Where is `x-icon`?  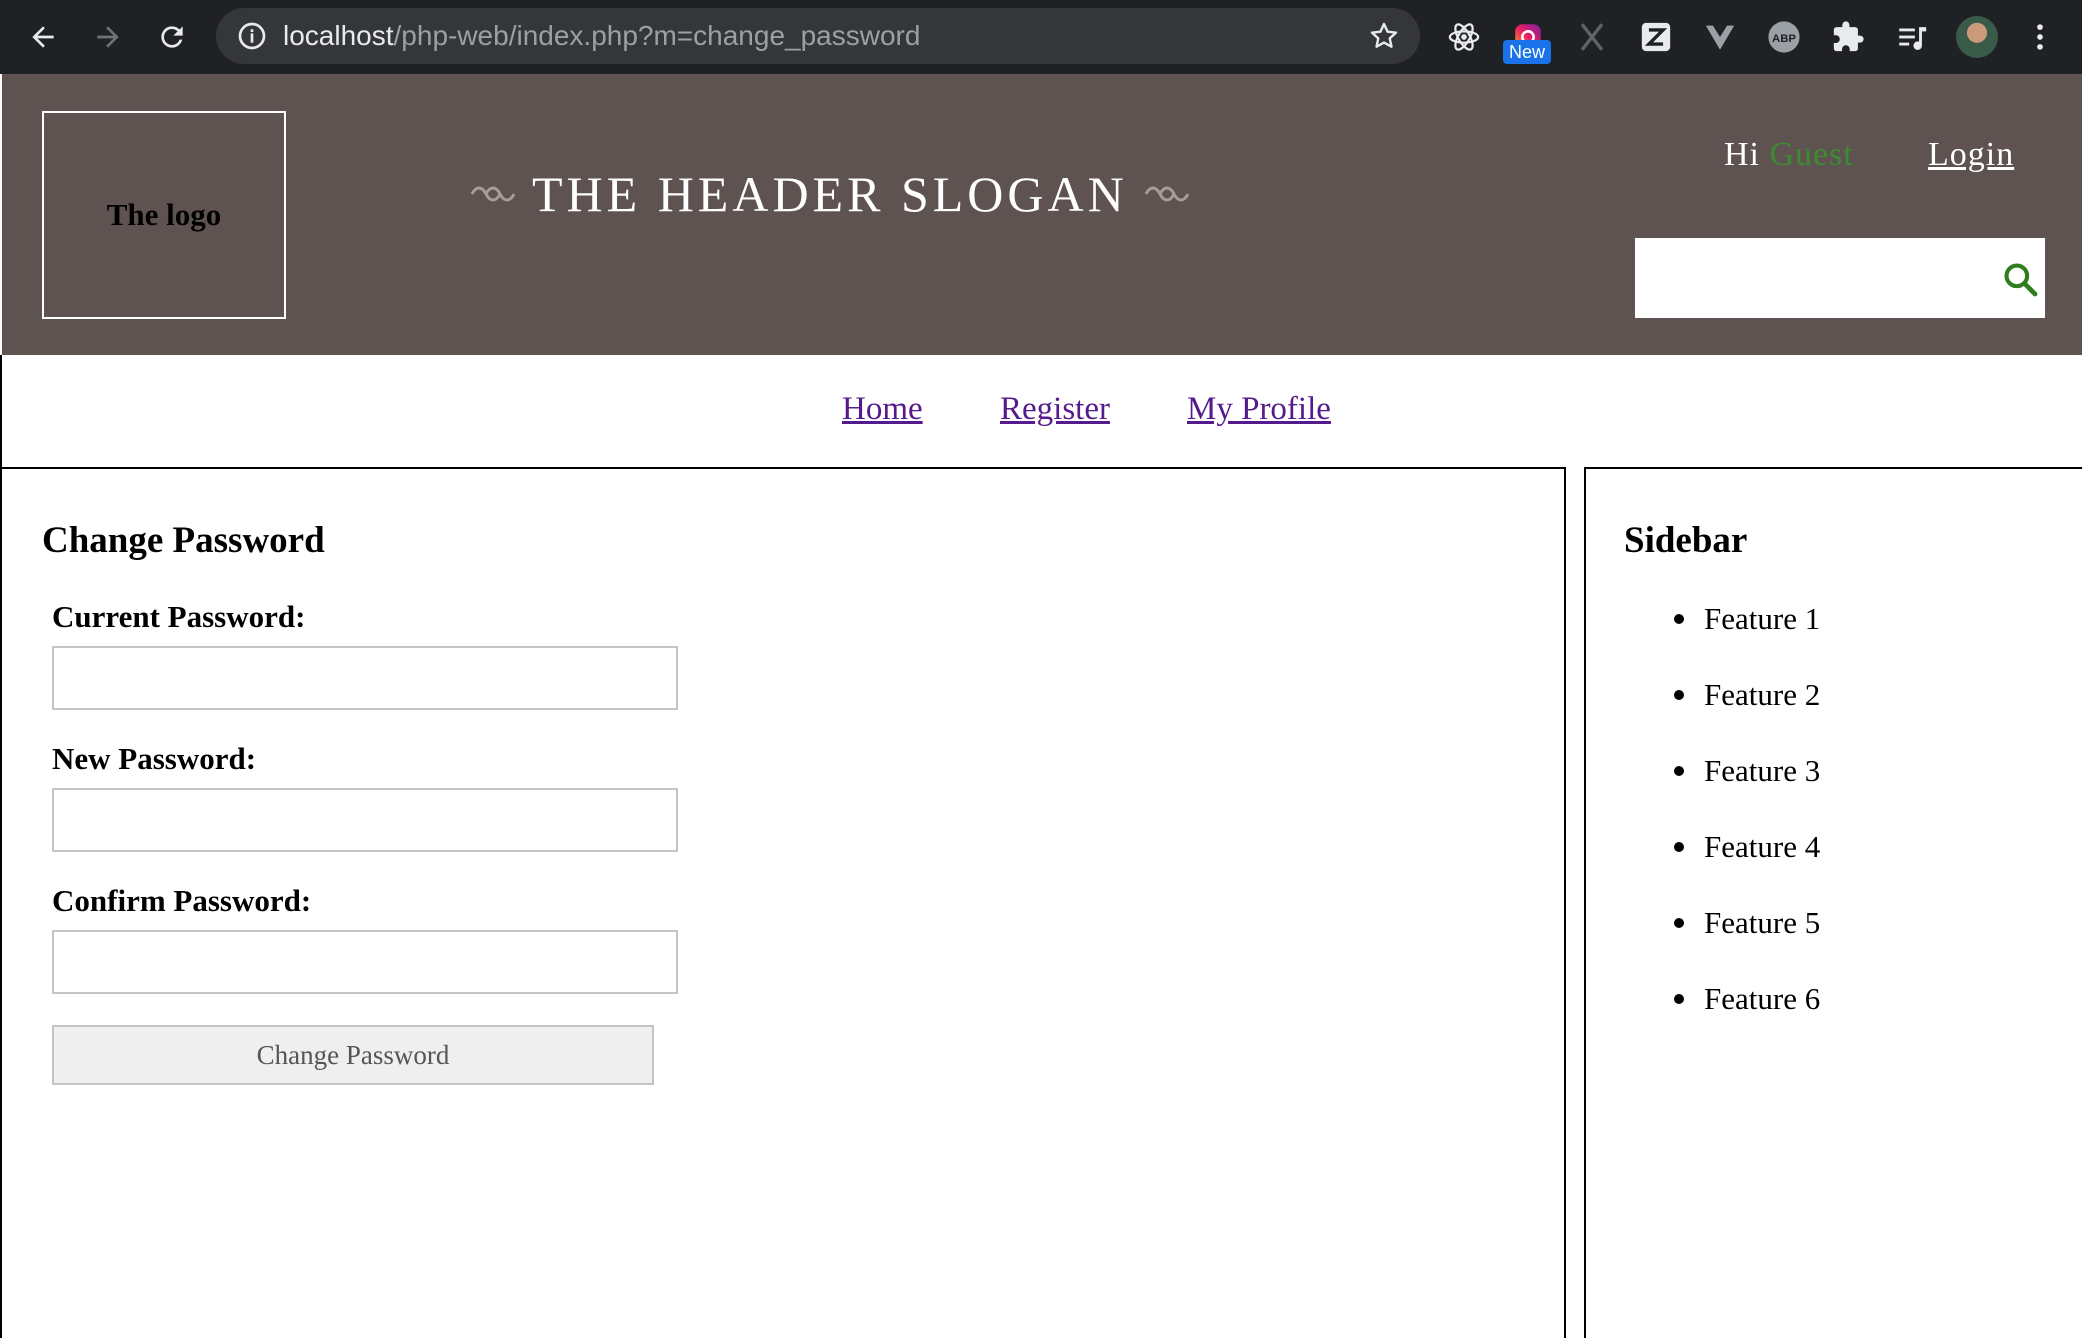 x-icon is located at coordinates (1592, 37).